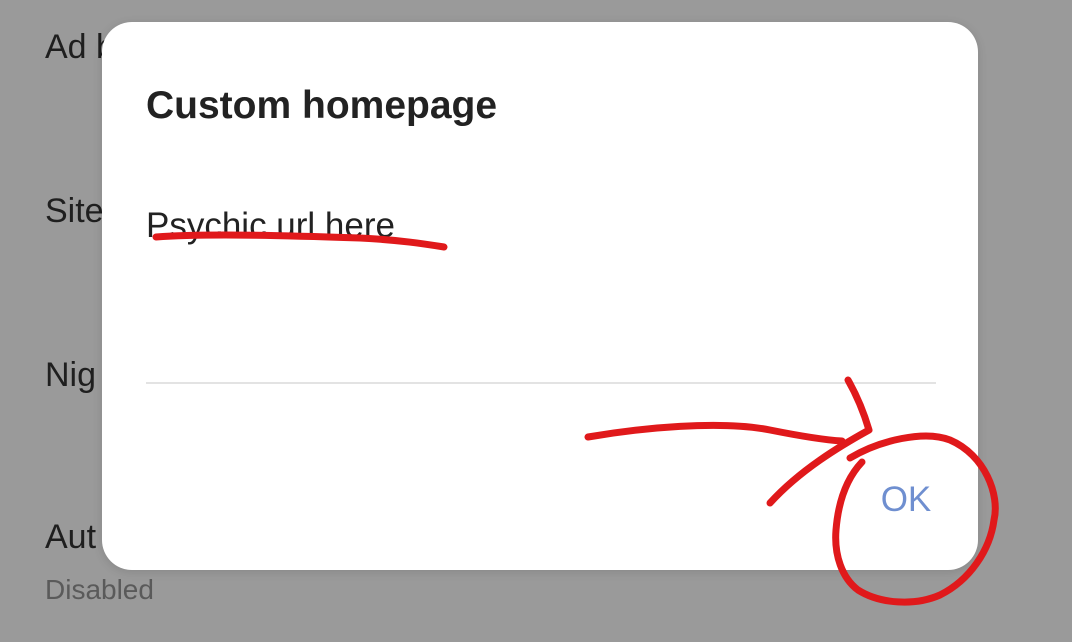  Describe the element at coordinates (270, 225) in the screenshot. I see `homepage-url-value: Psychic url here` at that location.